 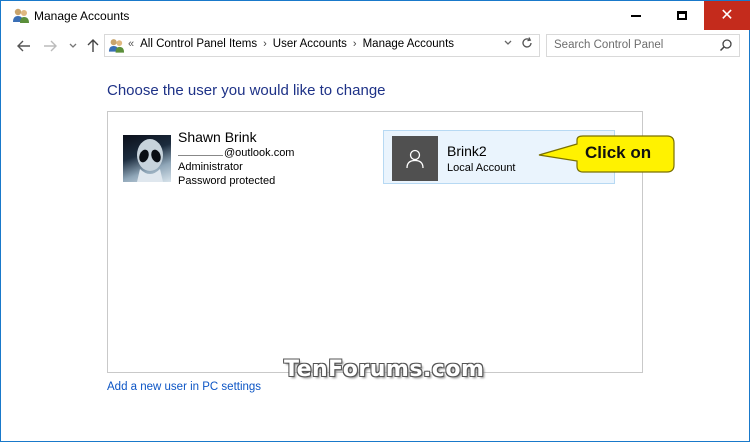 I want to click on refresh-button, so click(x=527, y=44).